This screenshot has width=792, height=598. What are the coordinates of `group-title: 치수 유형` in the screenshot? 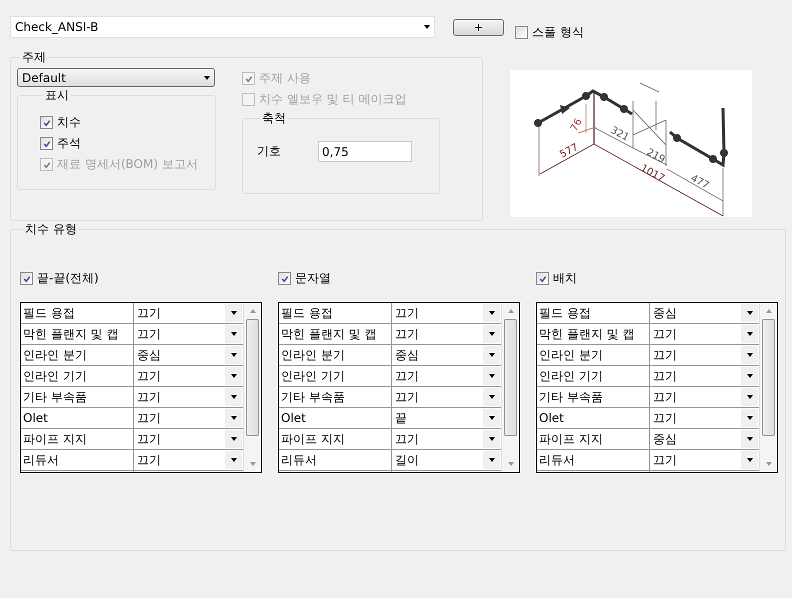 It's located at (51, 229).